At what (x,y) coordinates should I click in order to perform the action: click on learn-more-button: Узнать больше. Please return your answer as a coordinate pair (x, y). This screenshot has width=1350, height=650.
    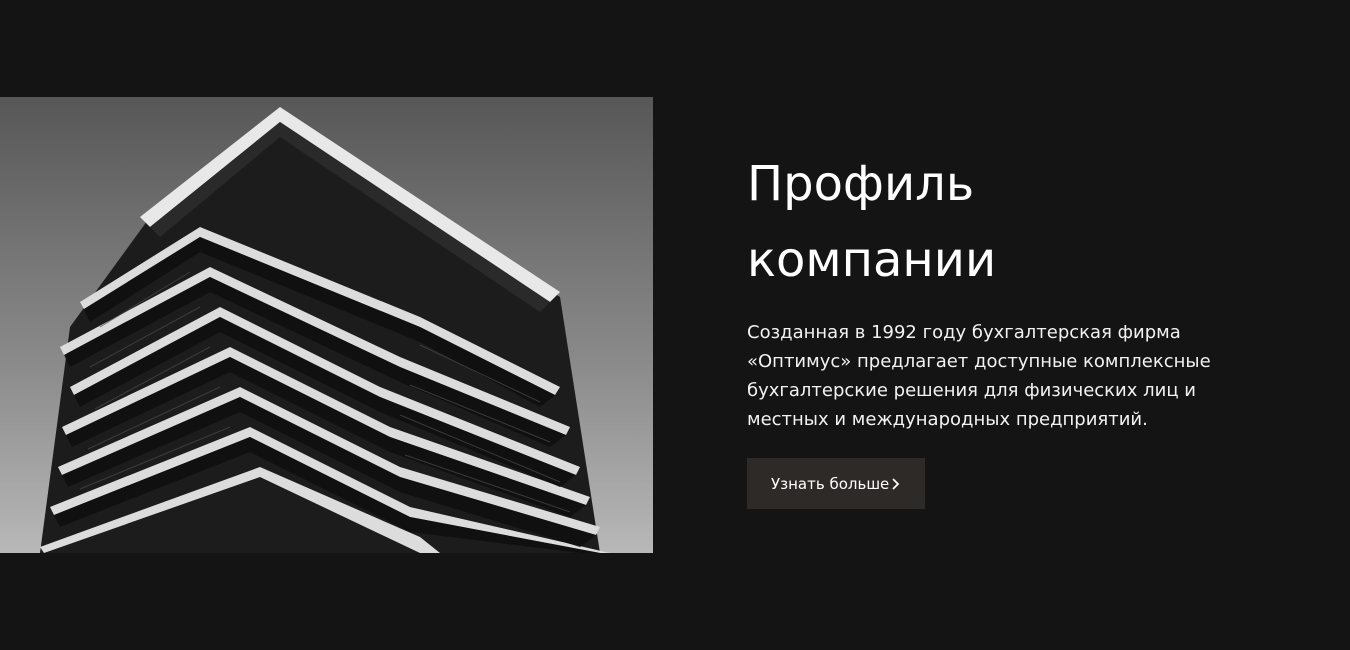
    Looking at the image, I should click on (836, 483).